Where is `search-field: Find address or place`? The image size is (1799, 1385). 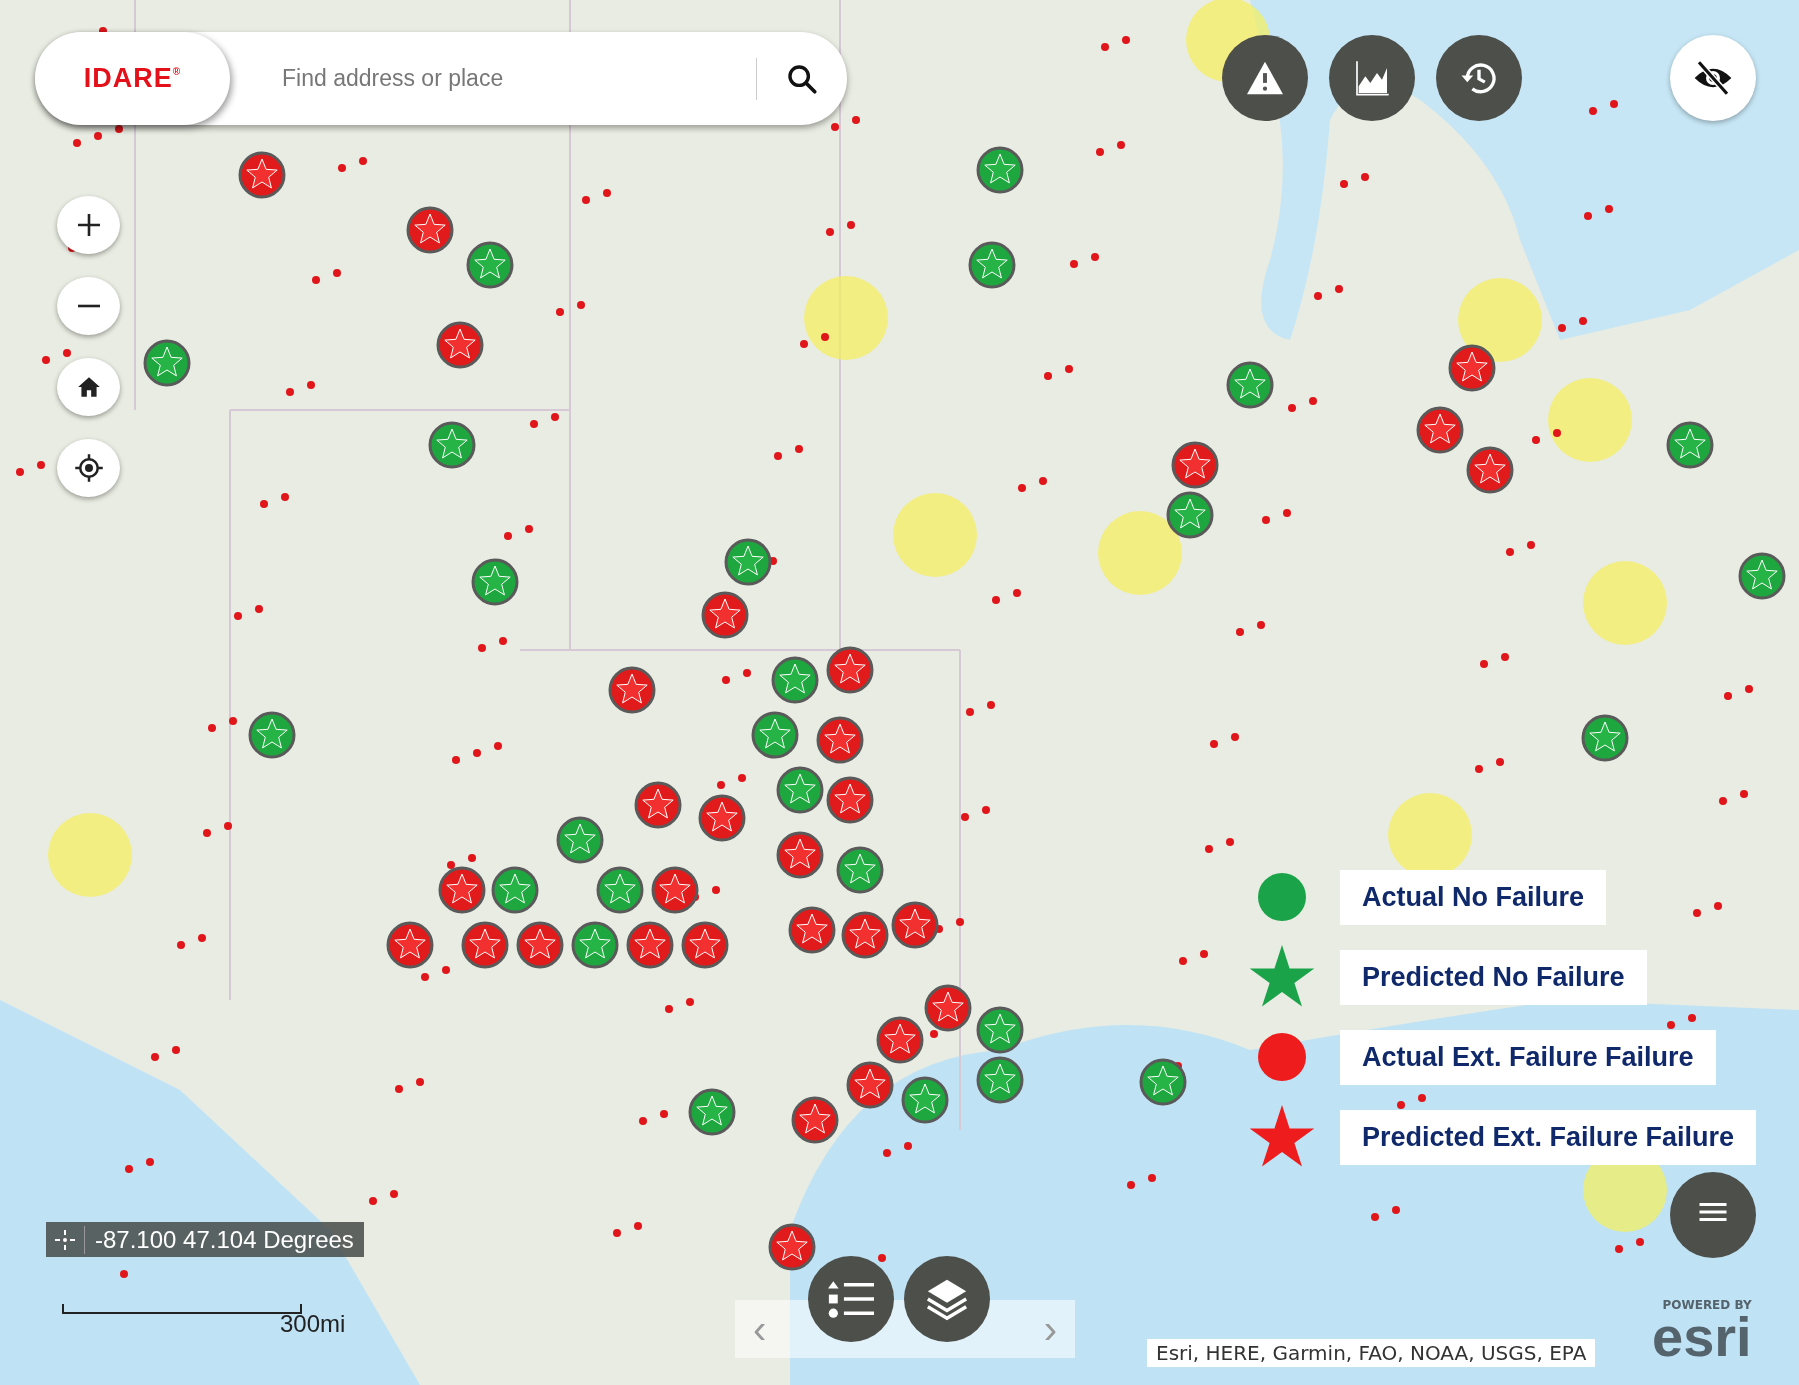 search-field: Find address or place is located at coordinates (518, 78).